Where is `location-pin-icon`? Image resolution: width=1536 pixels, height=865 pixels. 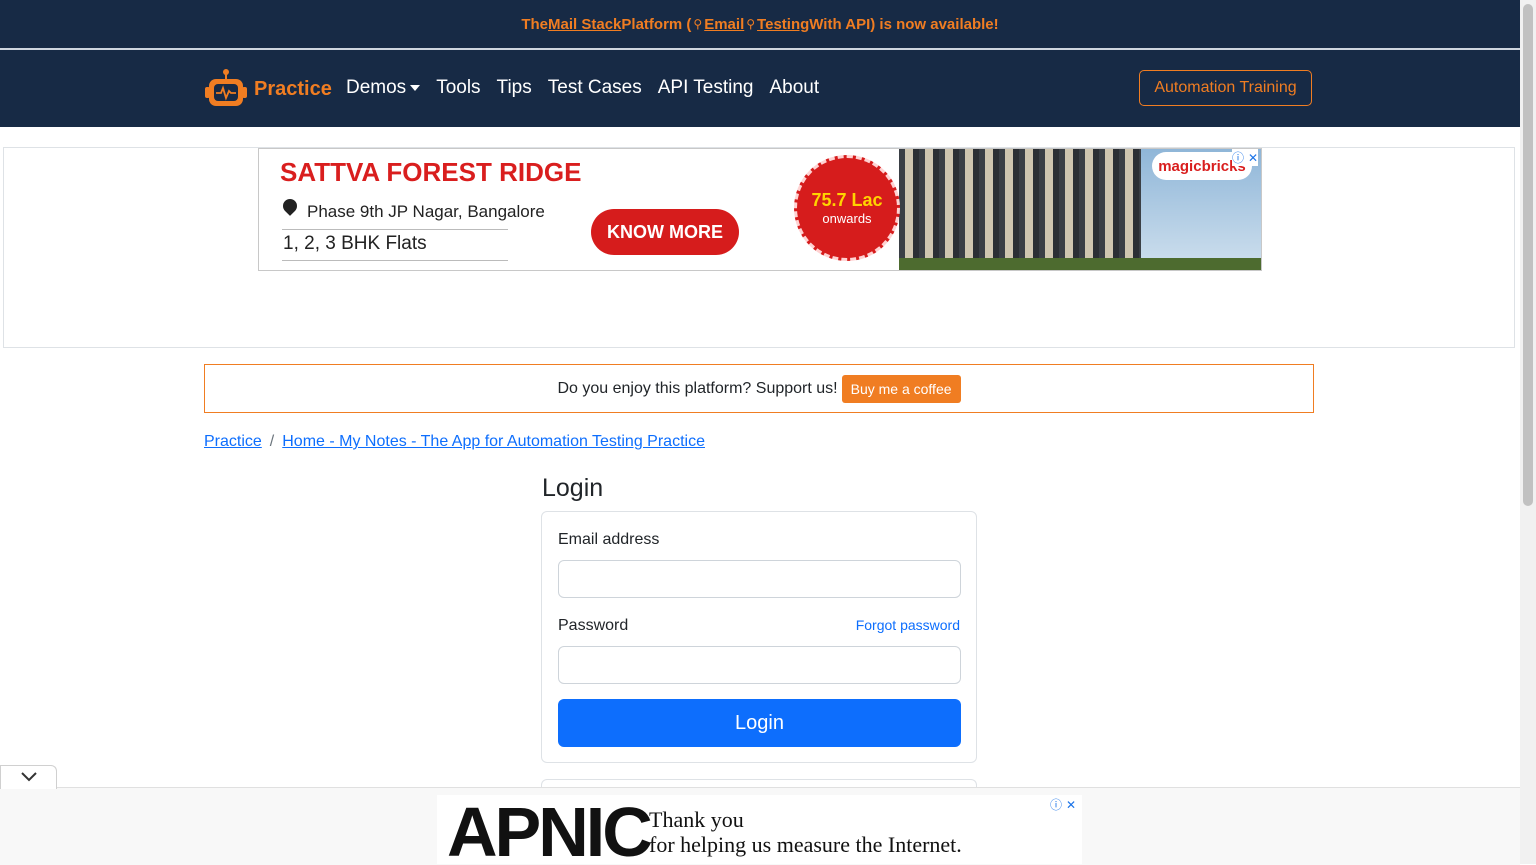
location-pin-icon is located at coordinates (290, 206).